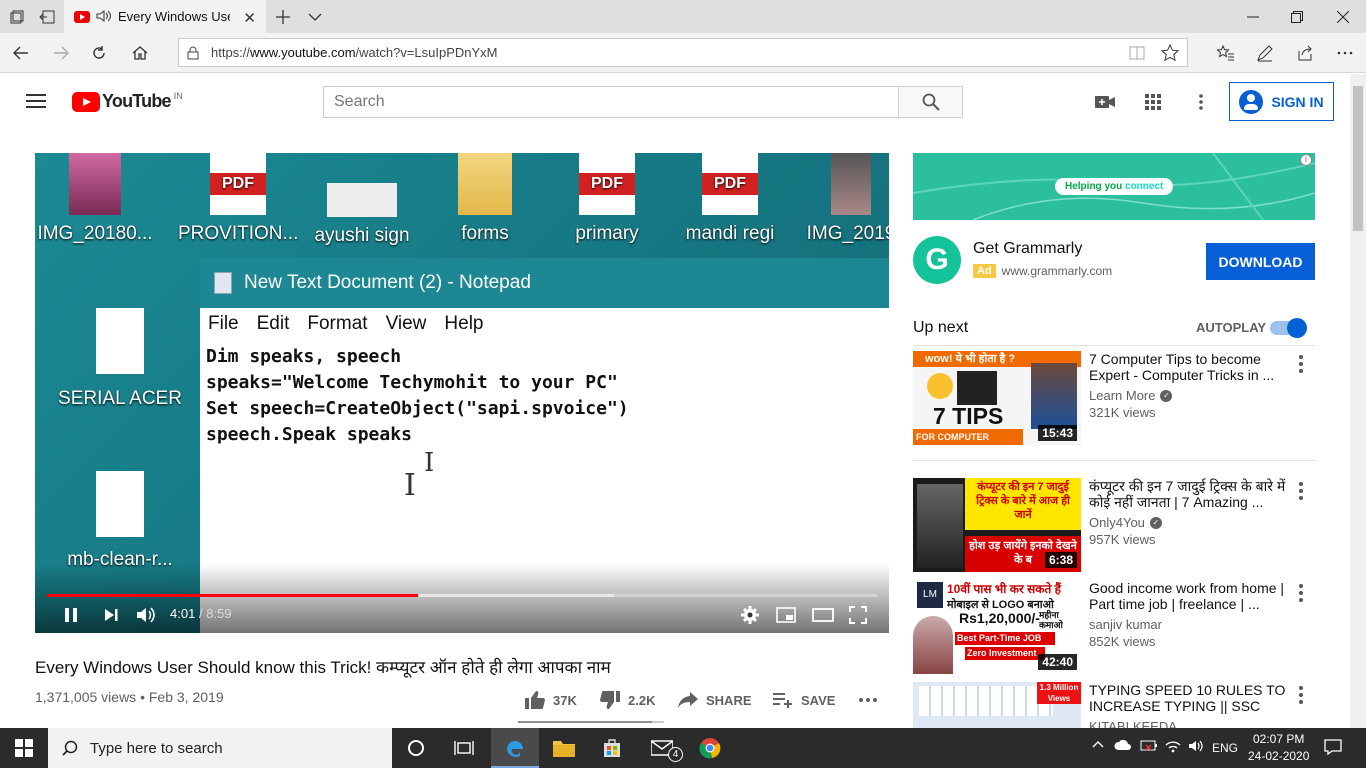 The width and height of the screenshot is (1366, 768). What do you see at coordinates (111, 615) in the screenshot?
I see `next-icon` at bounding box center [111, 615].